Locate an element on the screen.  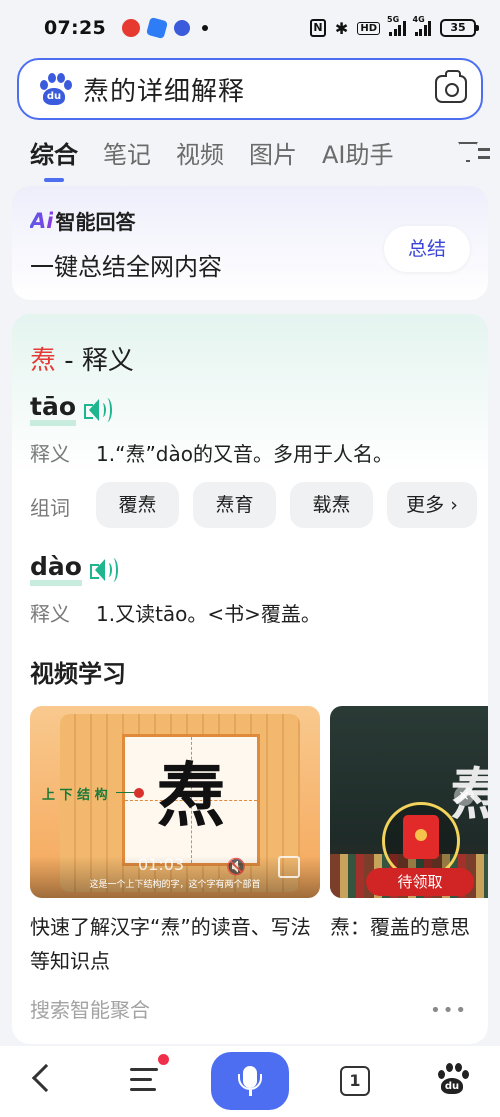
voice-search-button is located at coordinates (250, 1081).